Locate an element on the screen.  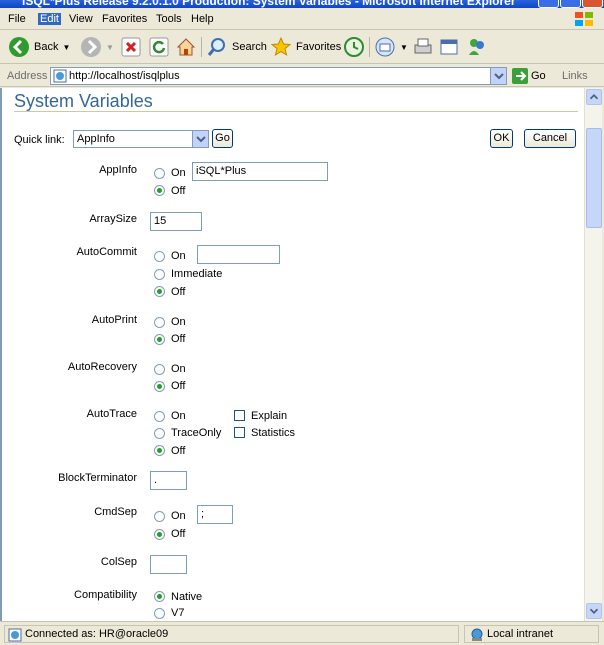
compatibility-v7-radio is located at coordinates (159, 613).